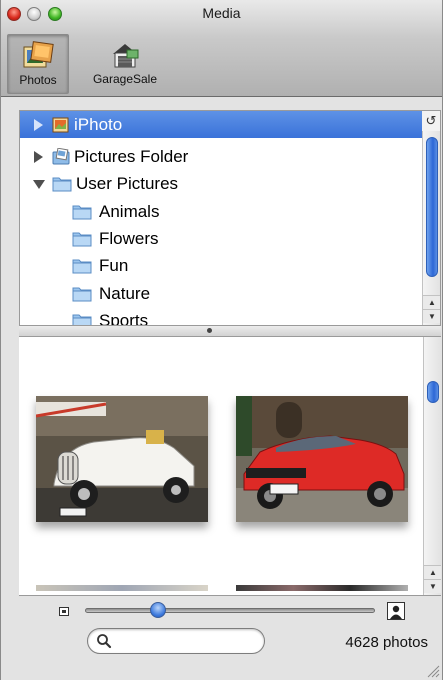 This screenshot has height=680, width=443. I want to click on source-item-flowers: Flowers, so click(221, 238).